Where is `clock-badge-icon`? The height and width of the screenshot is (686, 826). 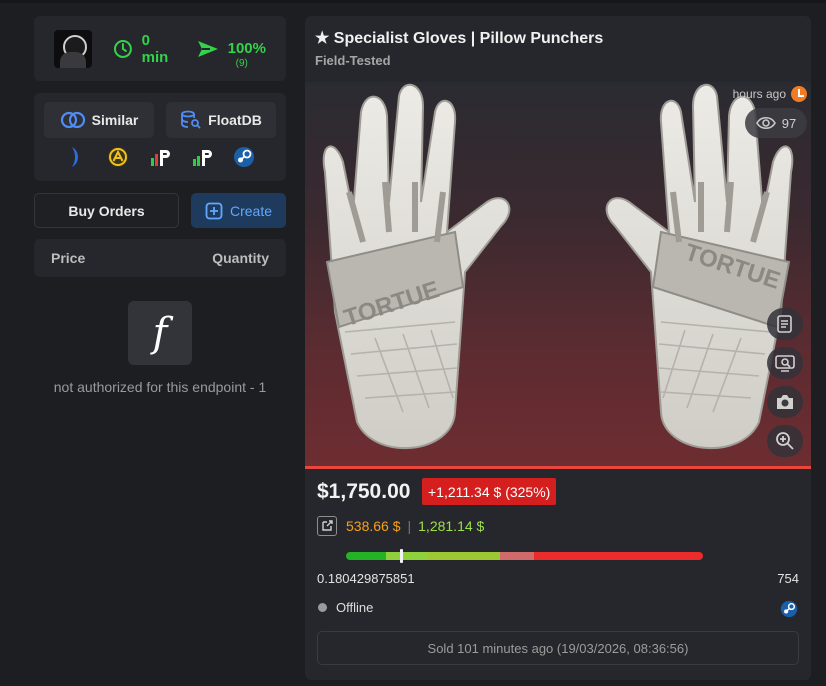
clock-badge-icon is located at coordinates (799, 94).